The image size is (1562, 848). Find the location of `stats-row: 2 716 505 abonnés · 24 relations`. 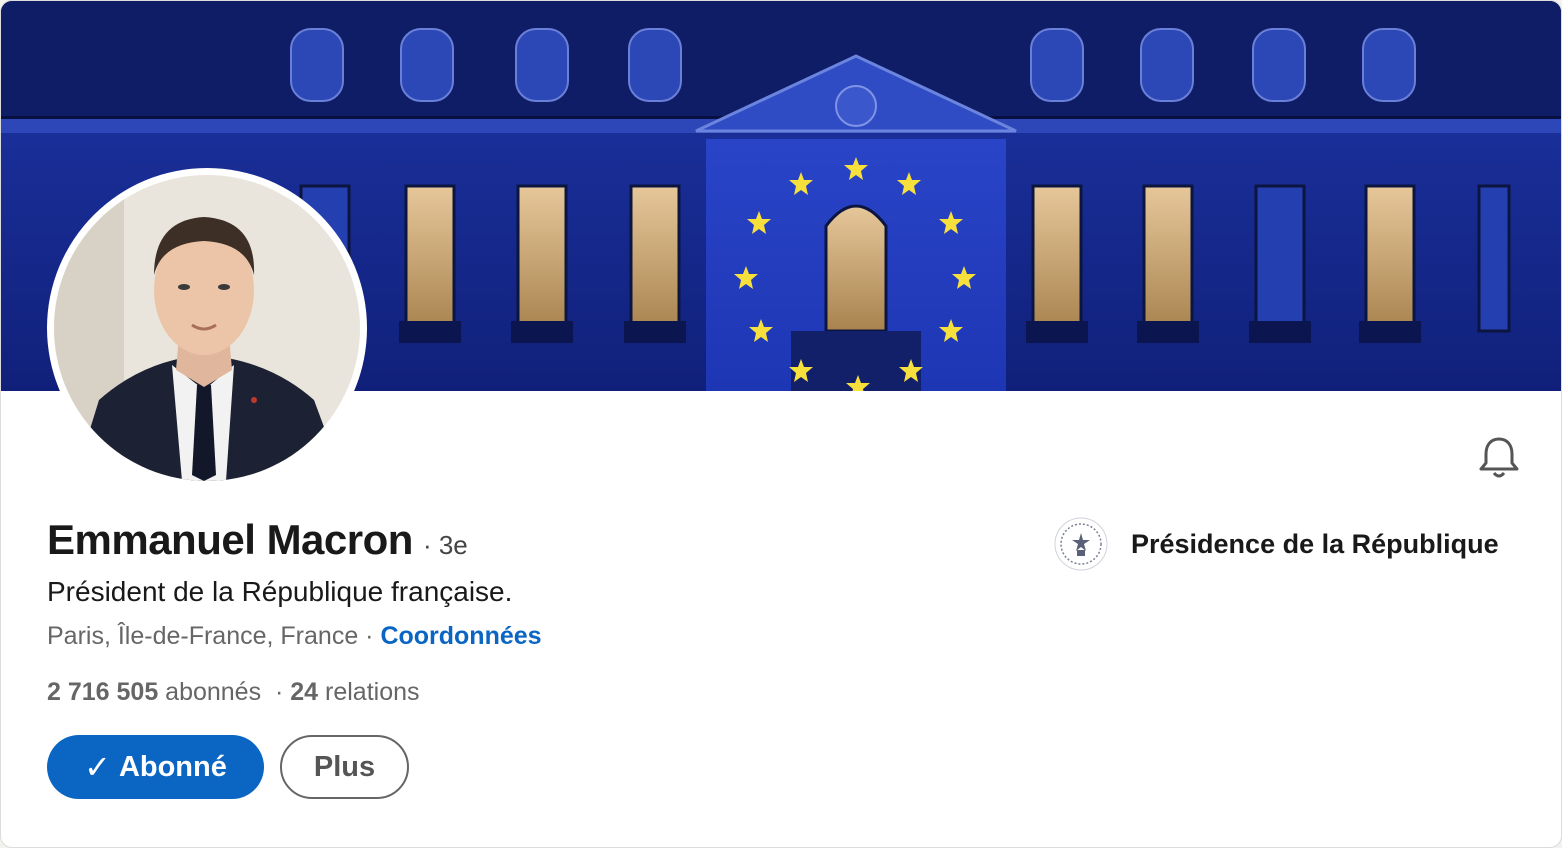

stats-row: 2 716 505 abonnés · 24 relations is located at coordinates (233, 692).